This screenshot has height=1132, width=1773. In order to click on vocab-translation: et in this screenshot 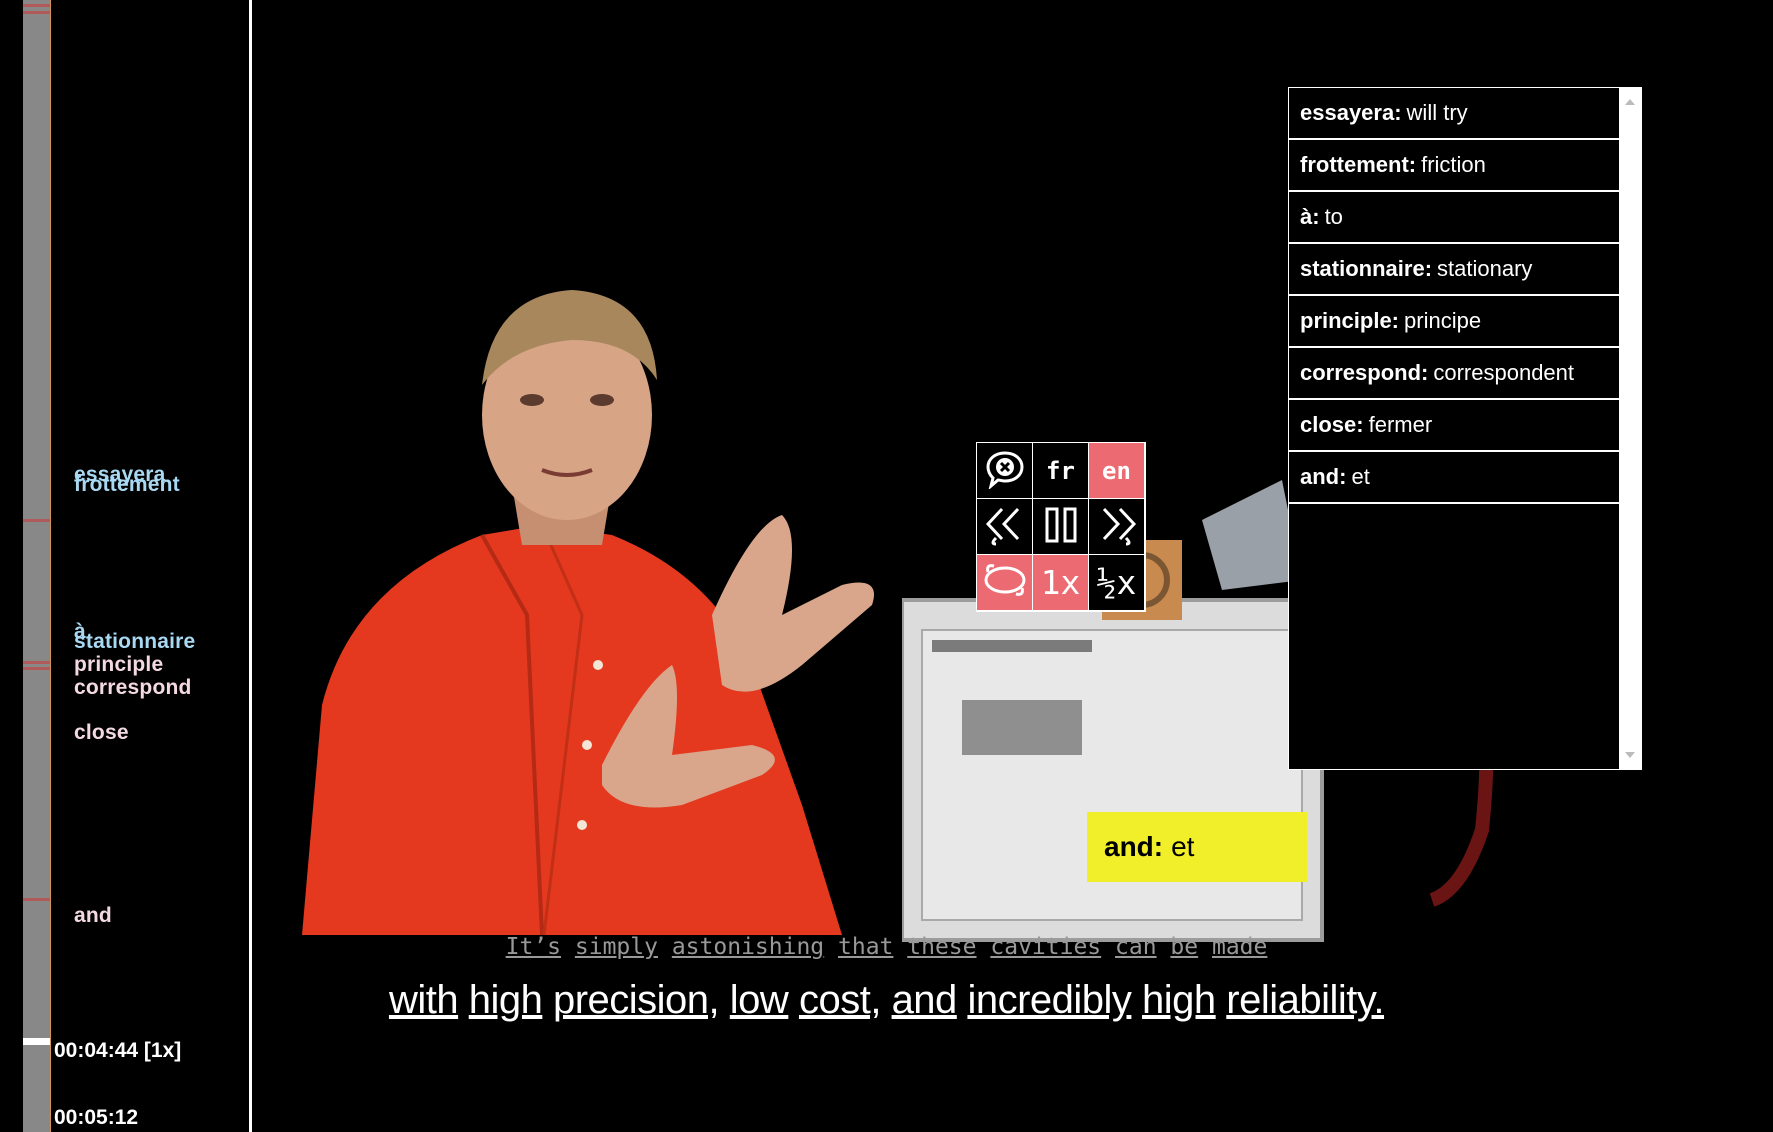, I will do `click(1360, 476)`.